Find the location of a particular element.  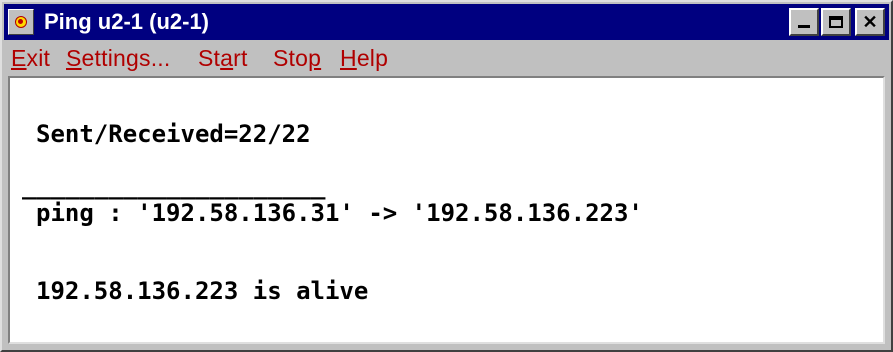

minimize-icon is located at coordinates (804, 26).